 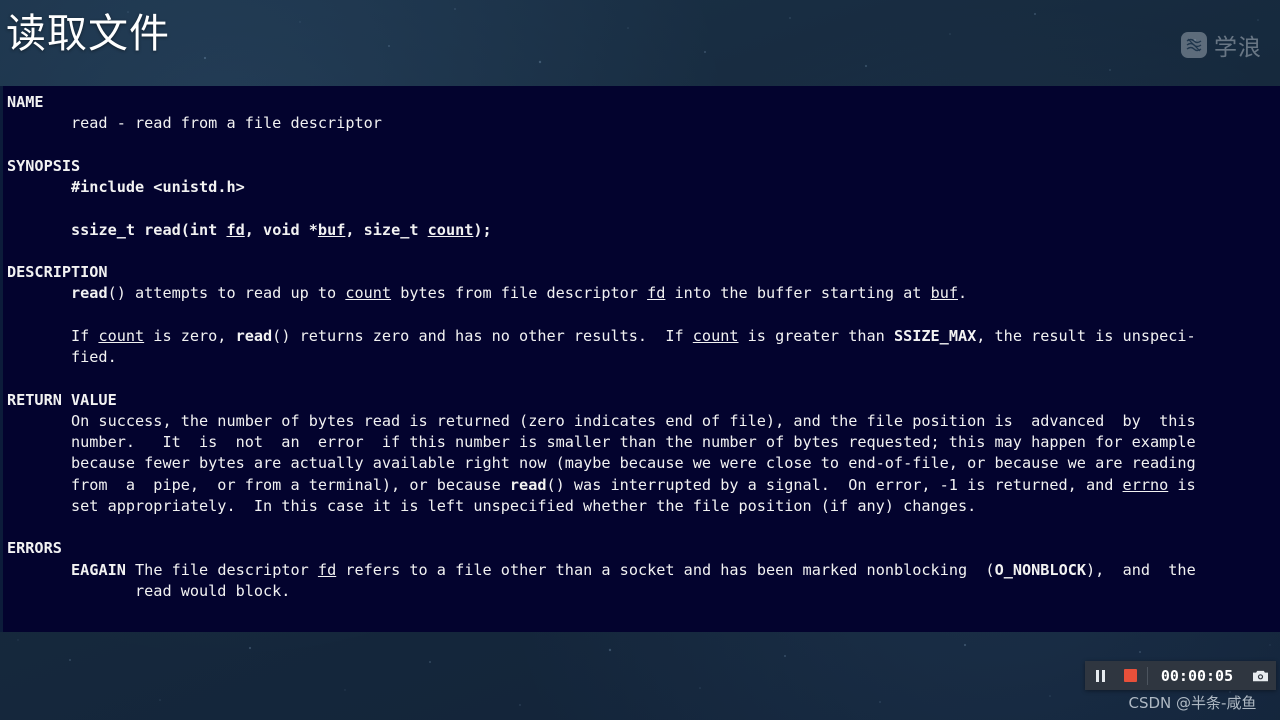 I want to click on stop-recording-icon, so click(x=1130, y=675).